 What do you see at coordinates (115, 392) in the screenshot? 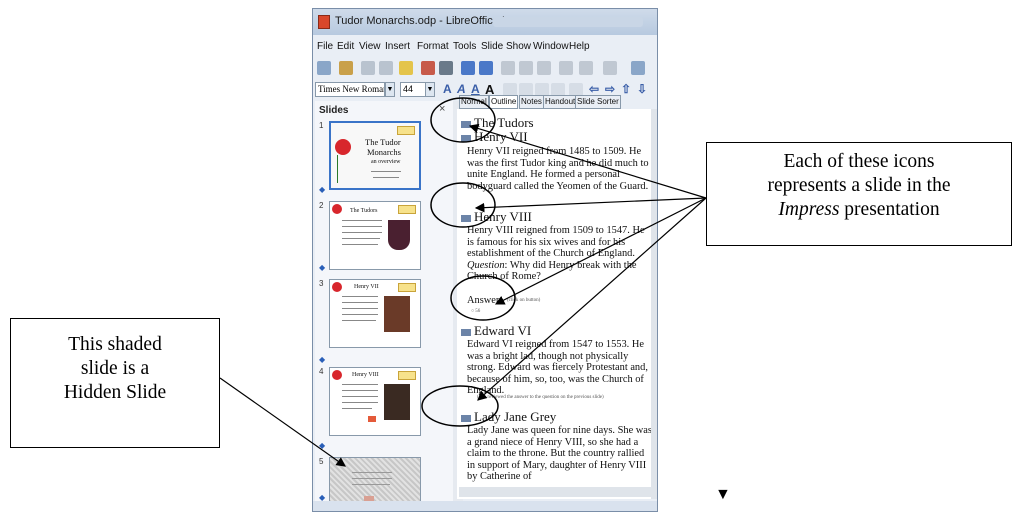
I see `callout-text: Hidden Slide` at bounding box center [115, 392].